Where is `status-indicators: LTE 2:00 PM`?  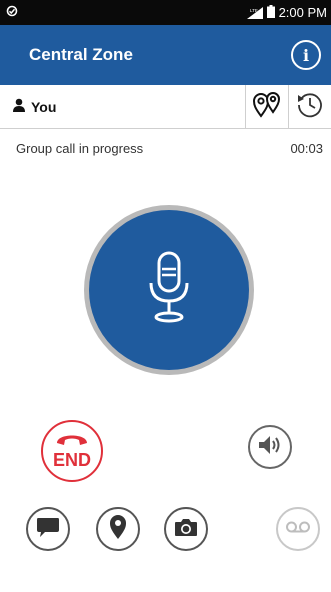 status-indicators: LTE 2:00 PM is located at coordinates (286, 12).